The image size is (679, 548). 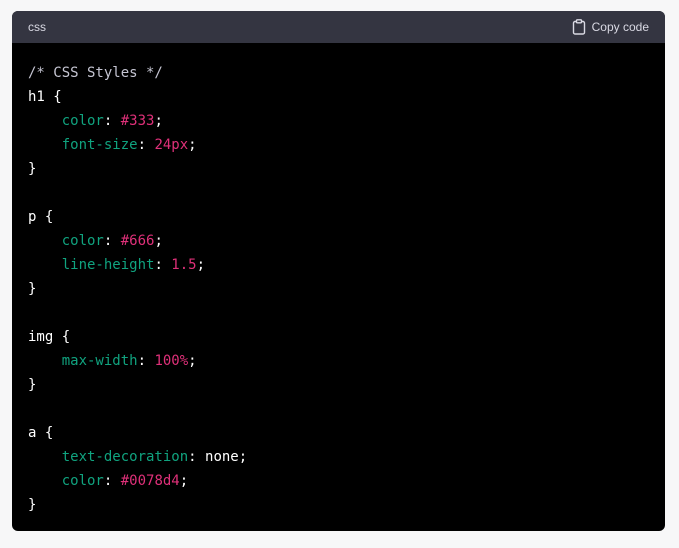 I want to click on code-line-declaration: font-size: 24px;, so click(x=338, y=145).